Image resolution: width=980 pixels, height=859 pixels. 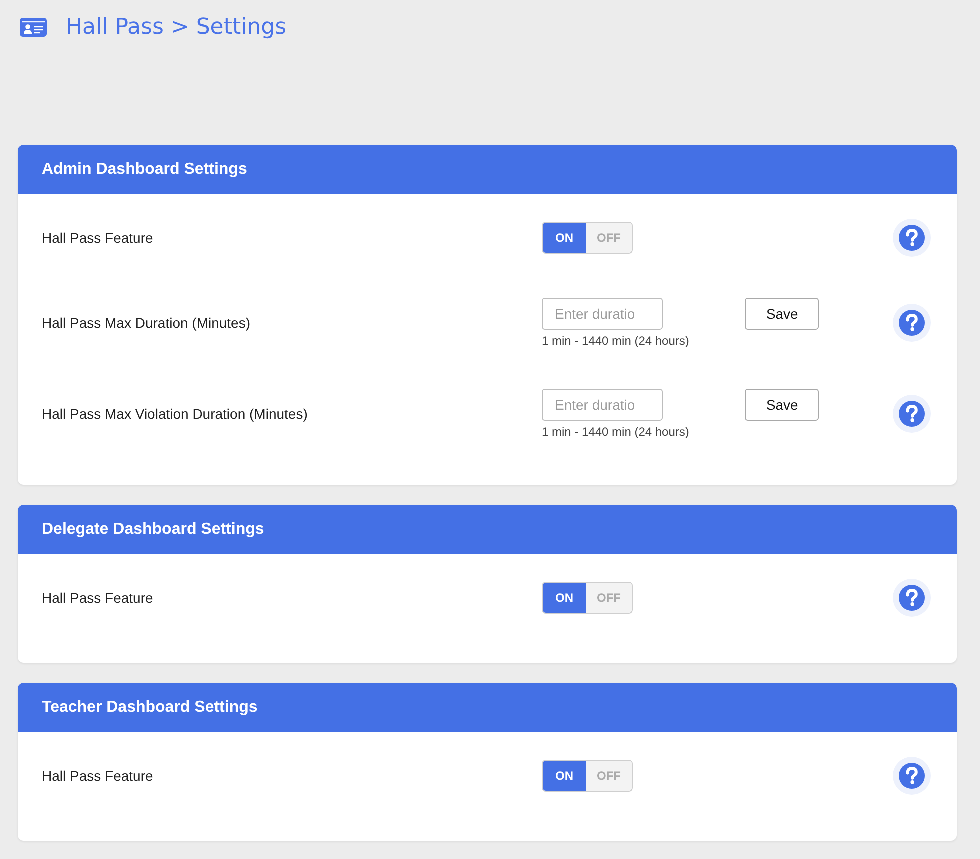 I want to click on id-card-icon, so click(x=33, y=27).